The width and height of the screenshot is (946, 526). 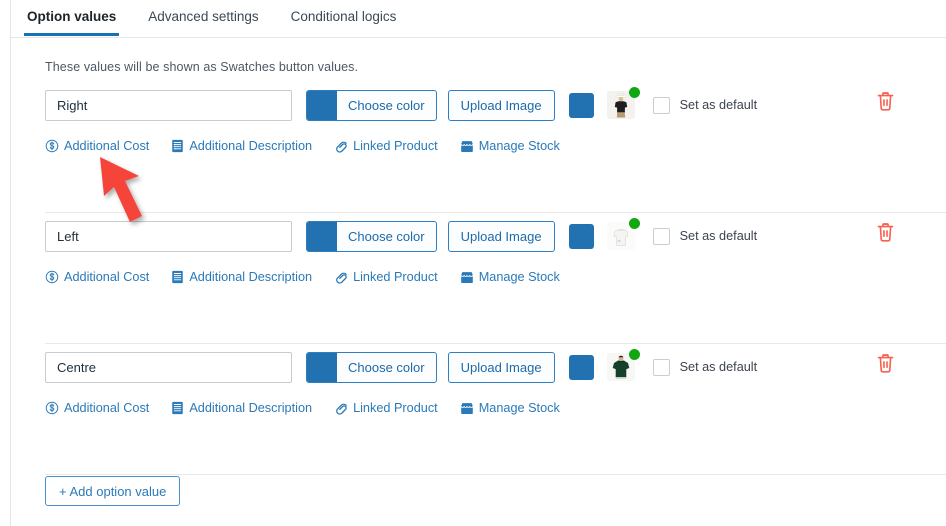 What do you see at coordinates (495, 474) in the screenshot?
I see `row-divider` at bounding box center [495, 474].